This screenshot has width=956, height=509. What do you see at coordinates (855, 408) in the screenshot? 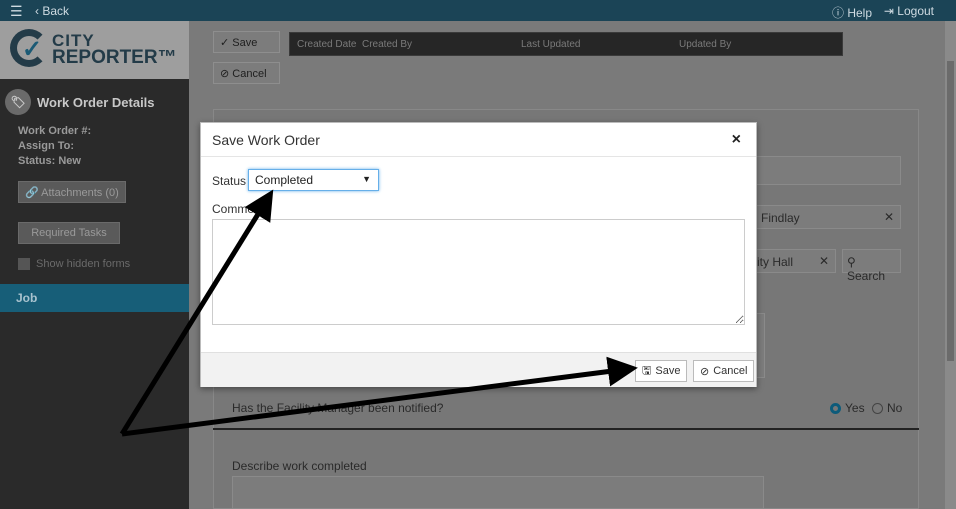
I see `yes-label: Yes` at bounding box center [855, 408].